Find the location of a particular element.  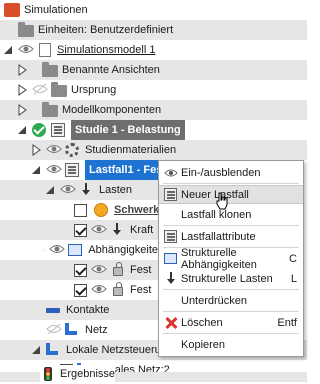

tree-root: Simulationen is located at coordinates (154, 10).